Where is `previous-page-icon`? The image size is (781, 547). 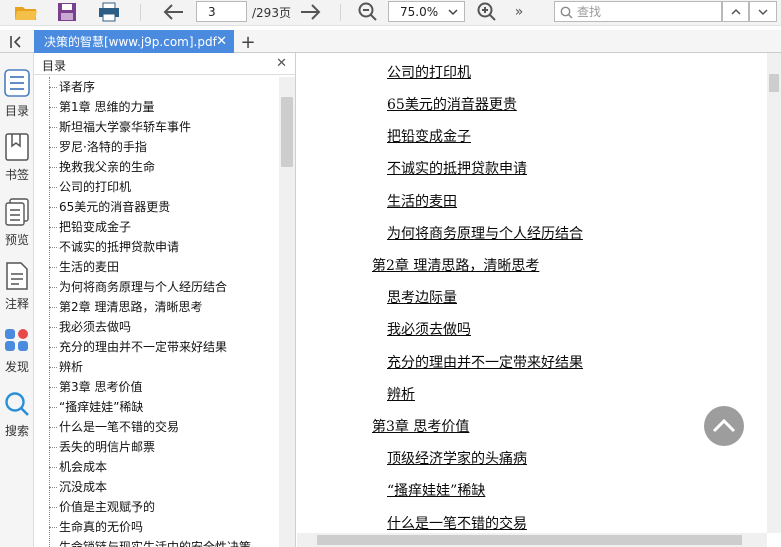 previous-page-icon is located at coordinates (174, 12).